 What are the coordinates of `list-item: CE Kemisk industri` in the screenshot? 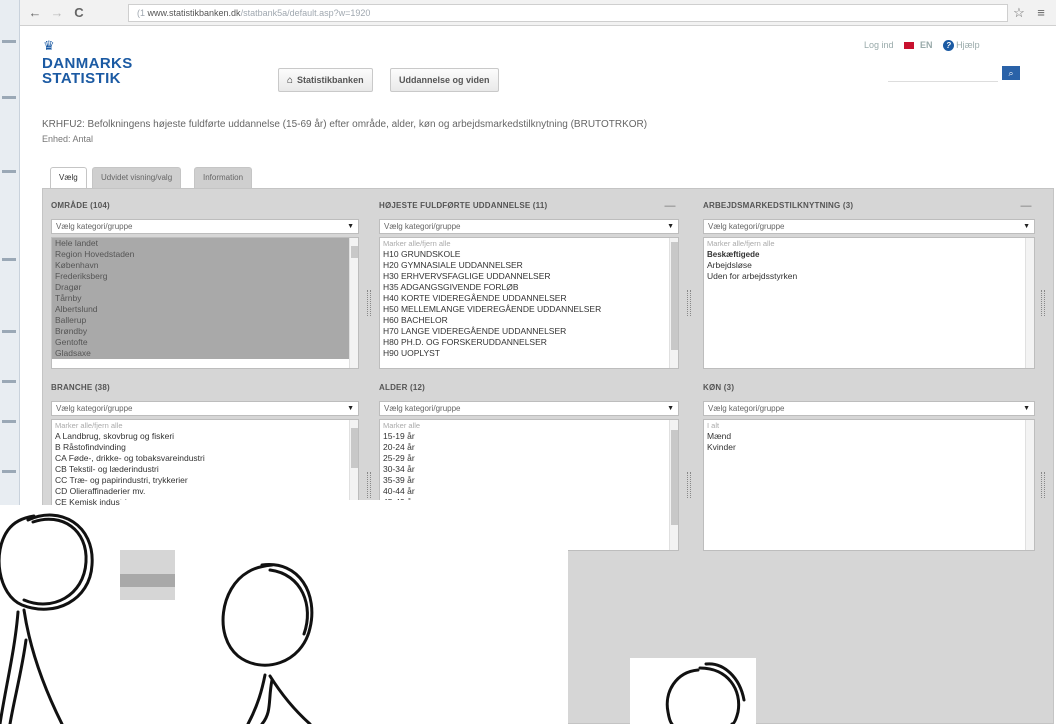 It's located at (205, 502).